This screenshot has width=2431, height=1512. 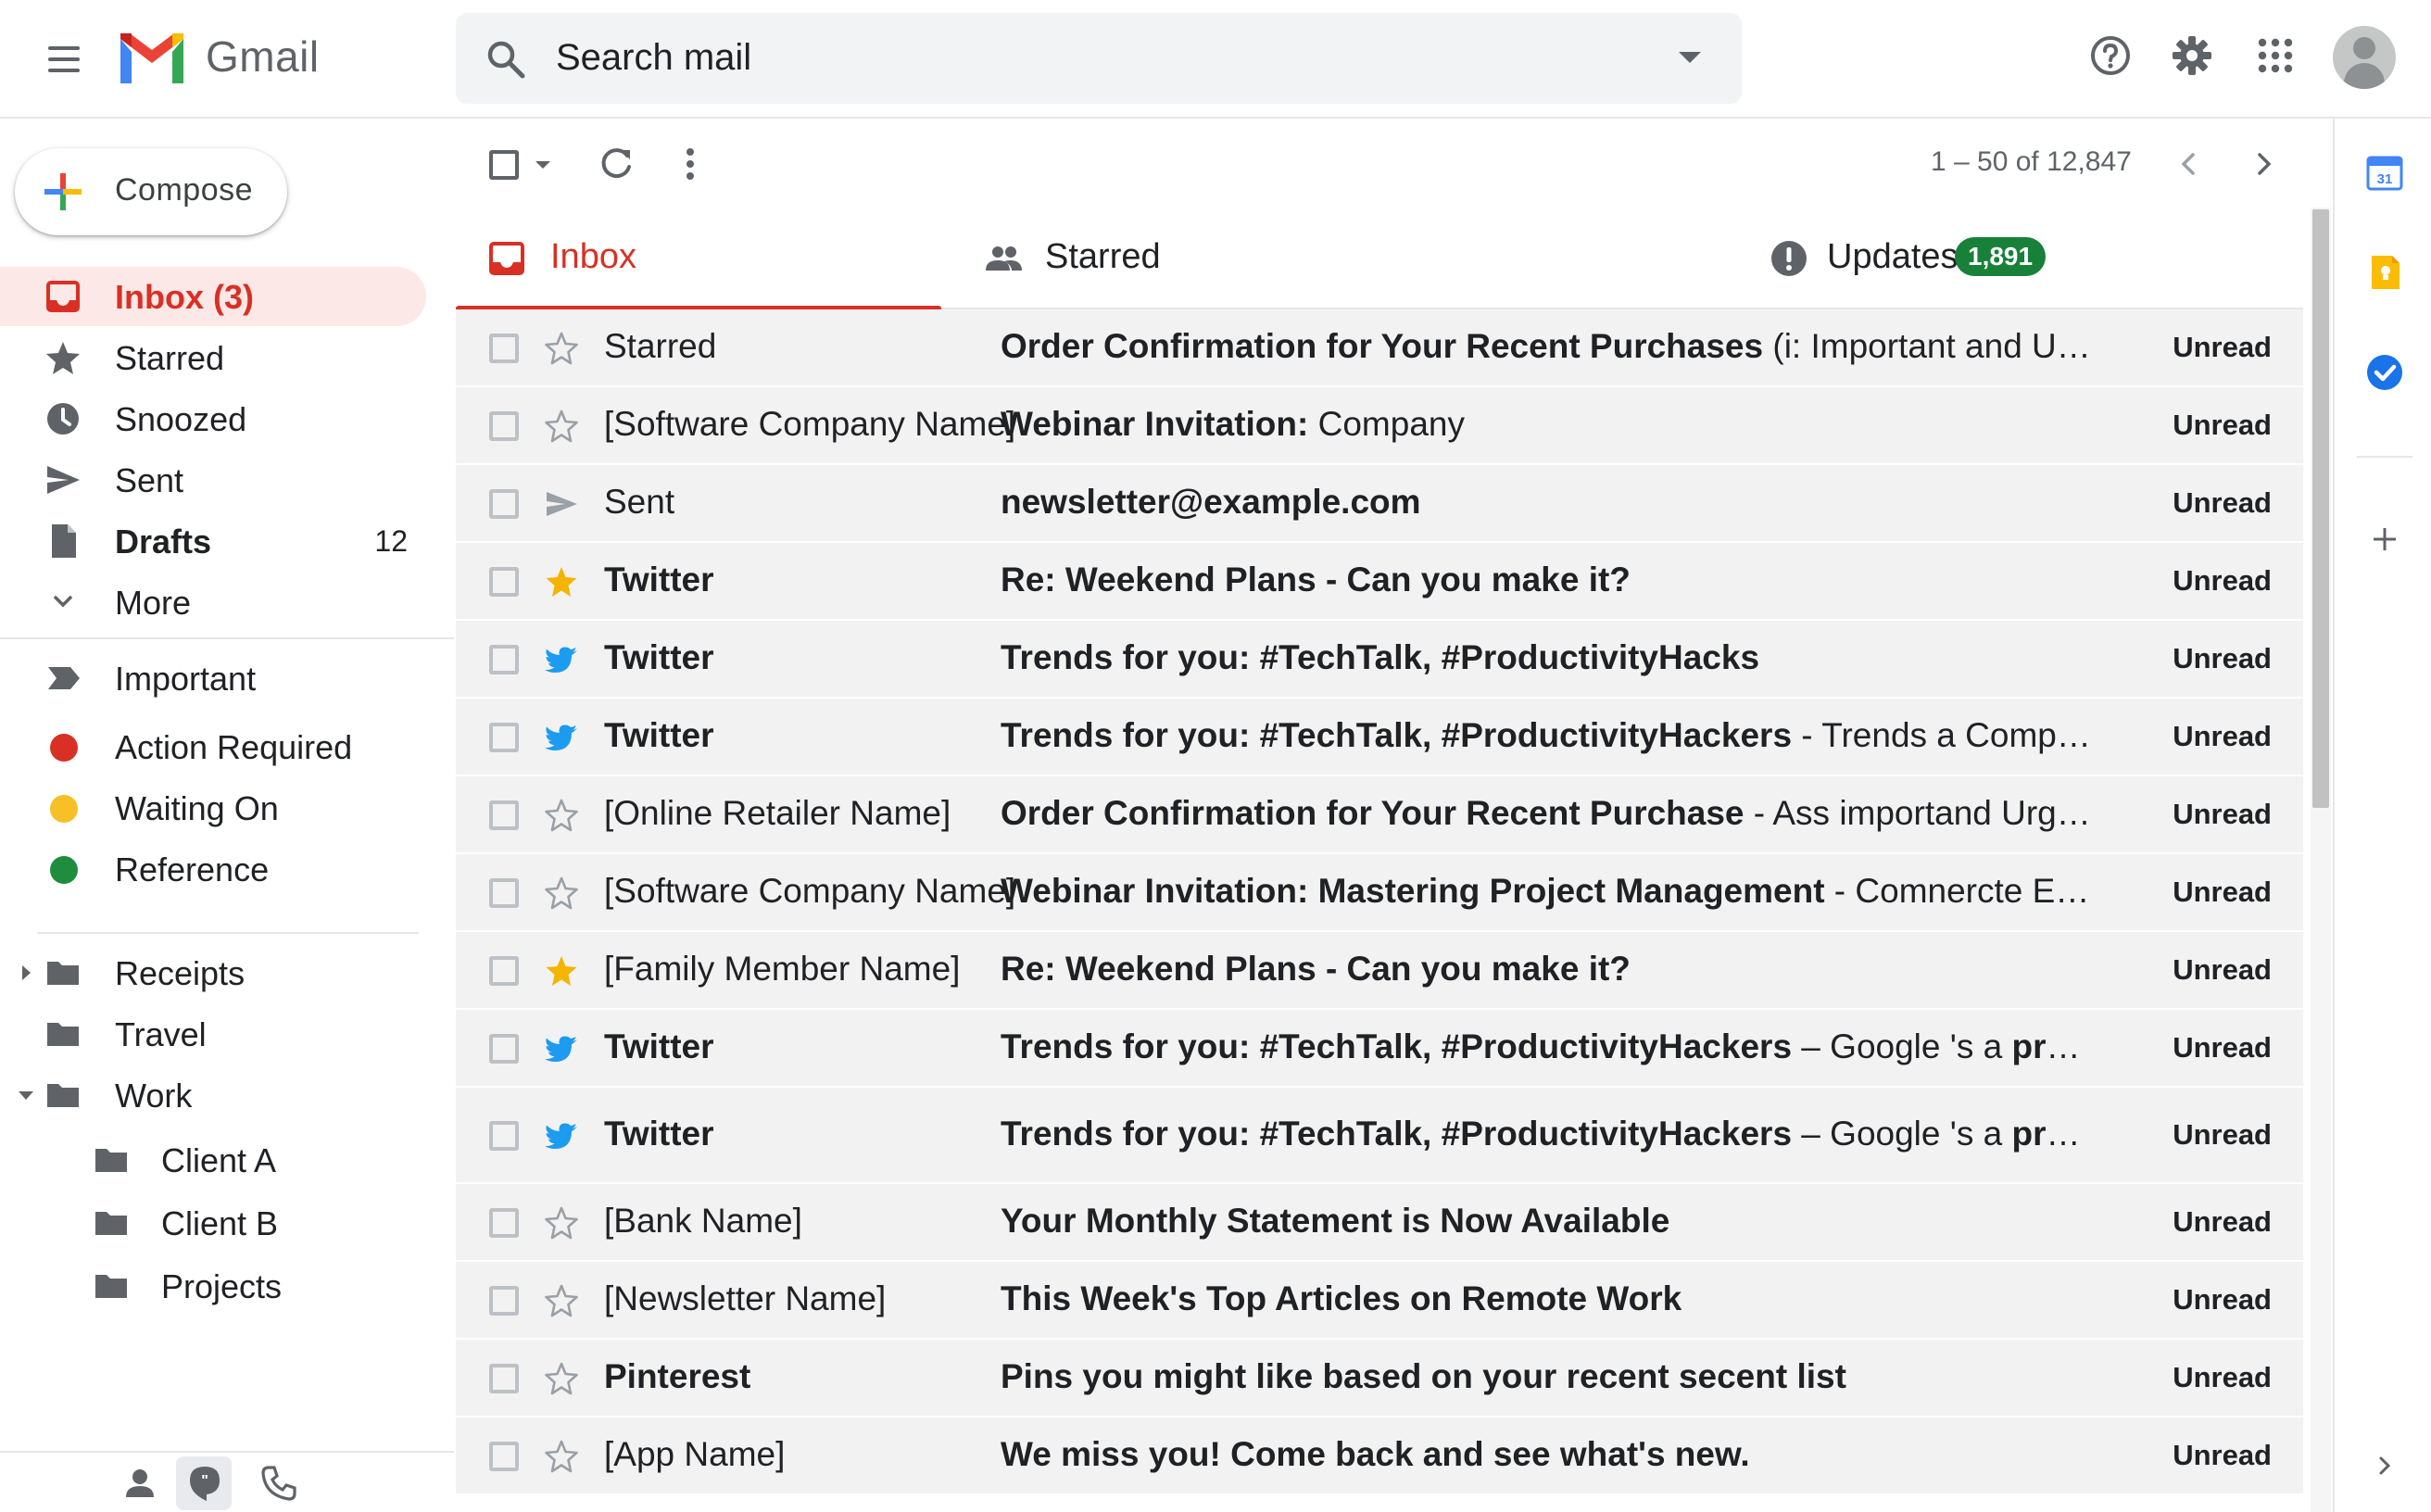 I want to click on search-options-dropdown-icon, so click(x=1690, y=57).